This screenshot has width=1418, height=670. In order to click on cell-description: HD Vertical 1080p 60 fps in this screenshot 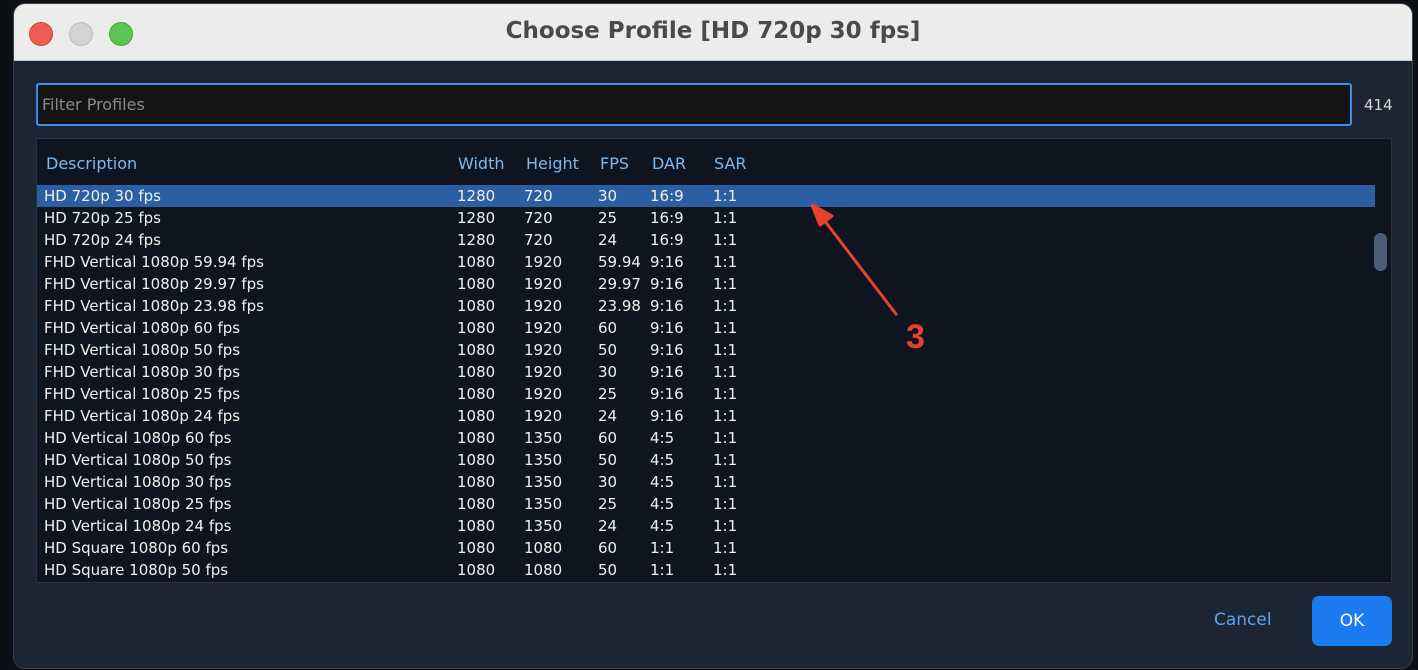, I will do `click(138, 438)`.